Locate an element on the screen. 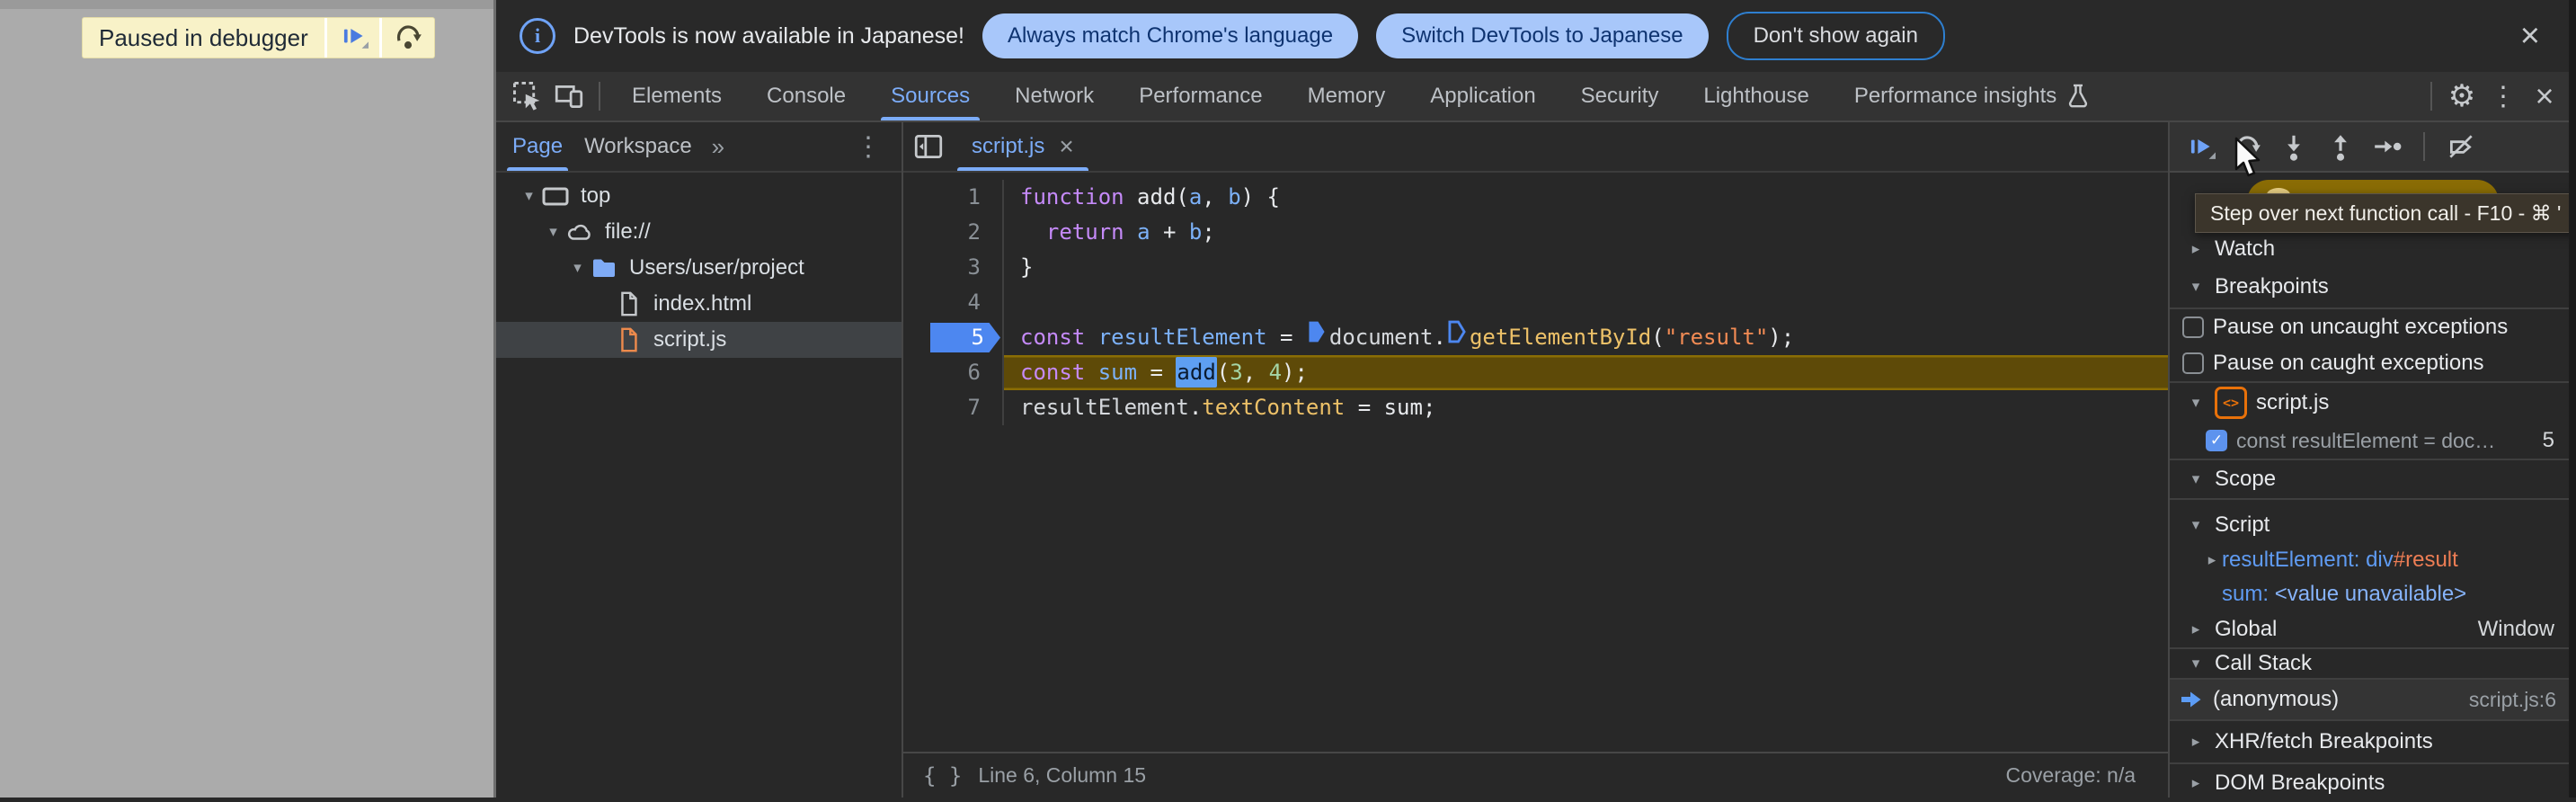  line-number-5: 5 is located at coordinates (953, 337).